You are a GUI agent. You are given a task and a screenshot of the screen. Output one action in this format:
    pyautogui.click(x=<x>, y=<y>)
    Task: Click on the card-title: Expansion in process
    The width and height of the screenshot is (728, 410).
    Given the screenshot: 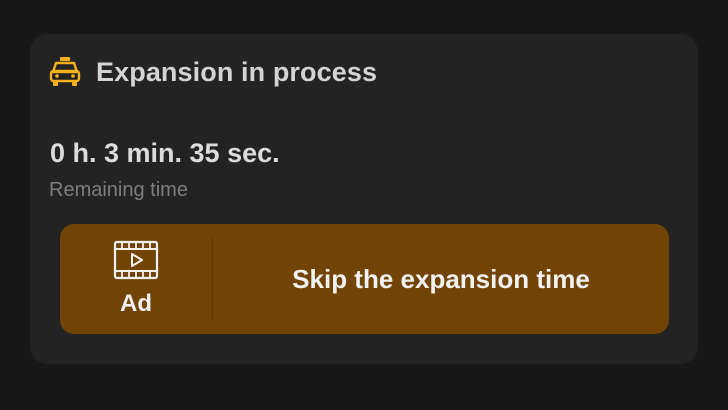 What is the action you would take?
    pyautogui.click(x=237, y=71)
    